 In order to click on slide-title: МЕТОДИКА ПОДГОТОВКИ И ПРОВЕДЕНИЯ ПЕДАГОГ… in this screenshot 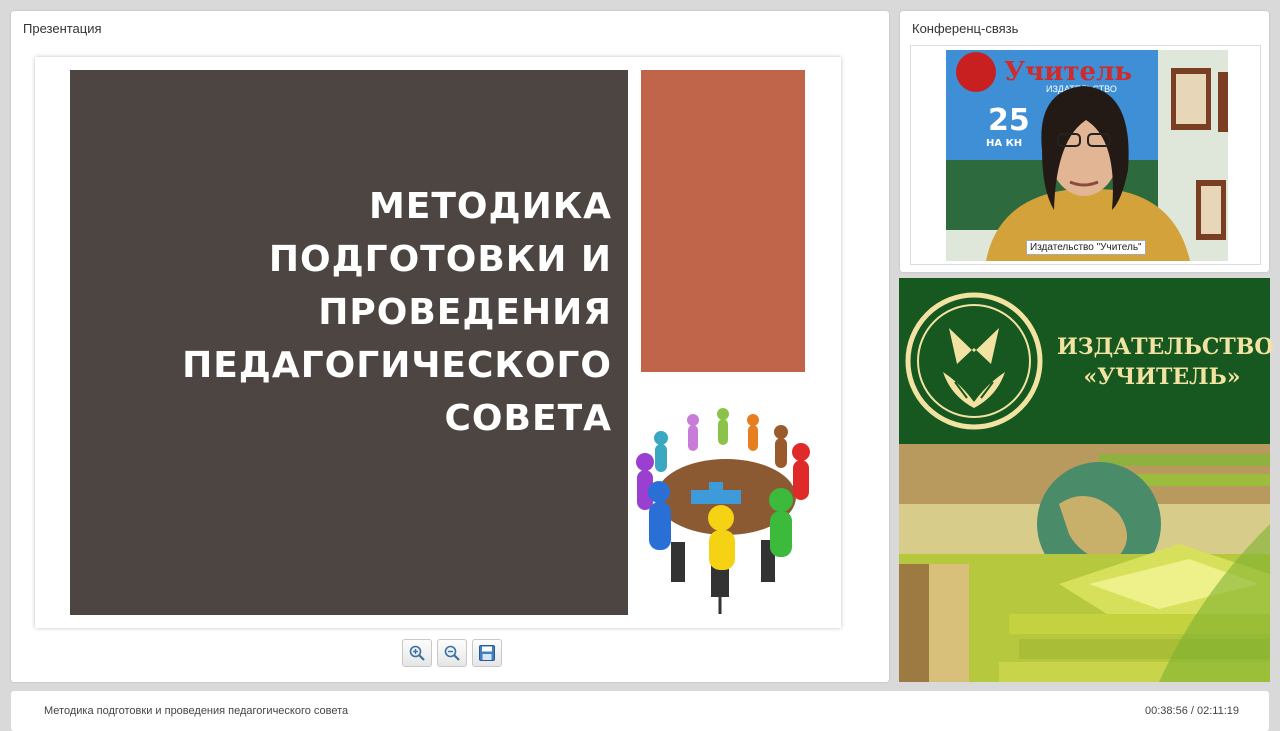, I will do `click(397, 312)`.